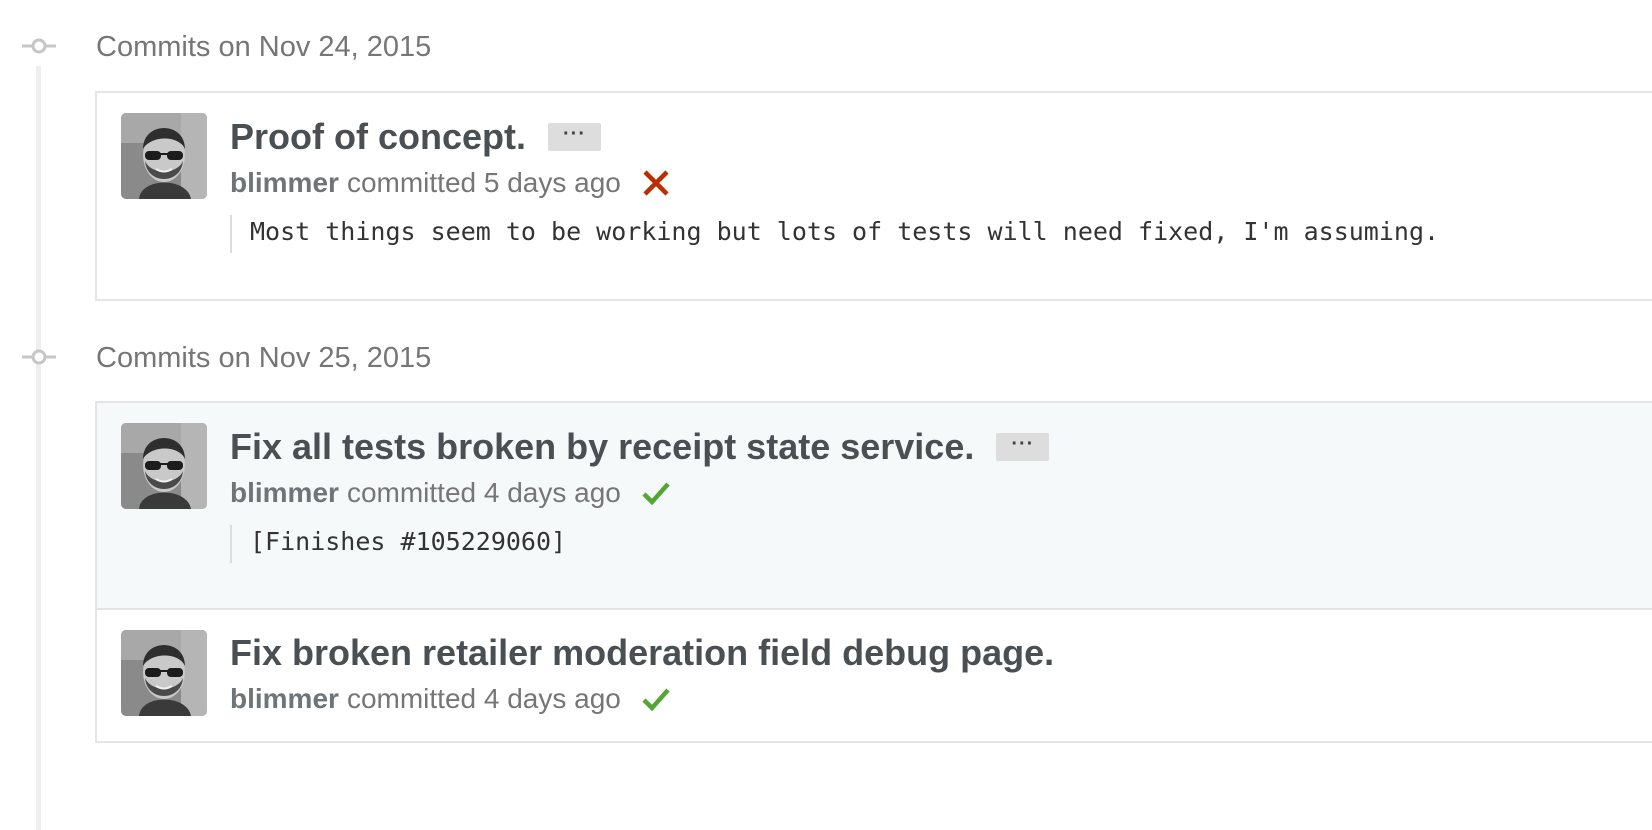 The height and width of the screenshot is (830, 1652). What do you see at coordinates (483, 182) in the screenshot?
I see `commit-time: committed 5 days ago` at bounding box center [483, 182].